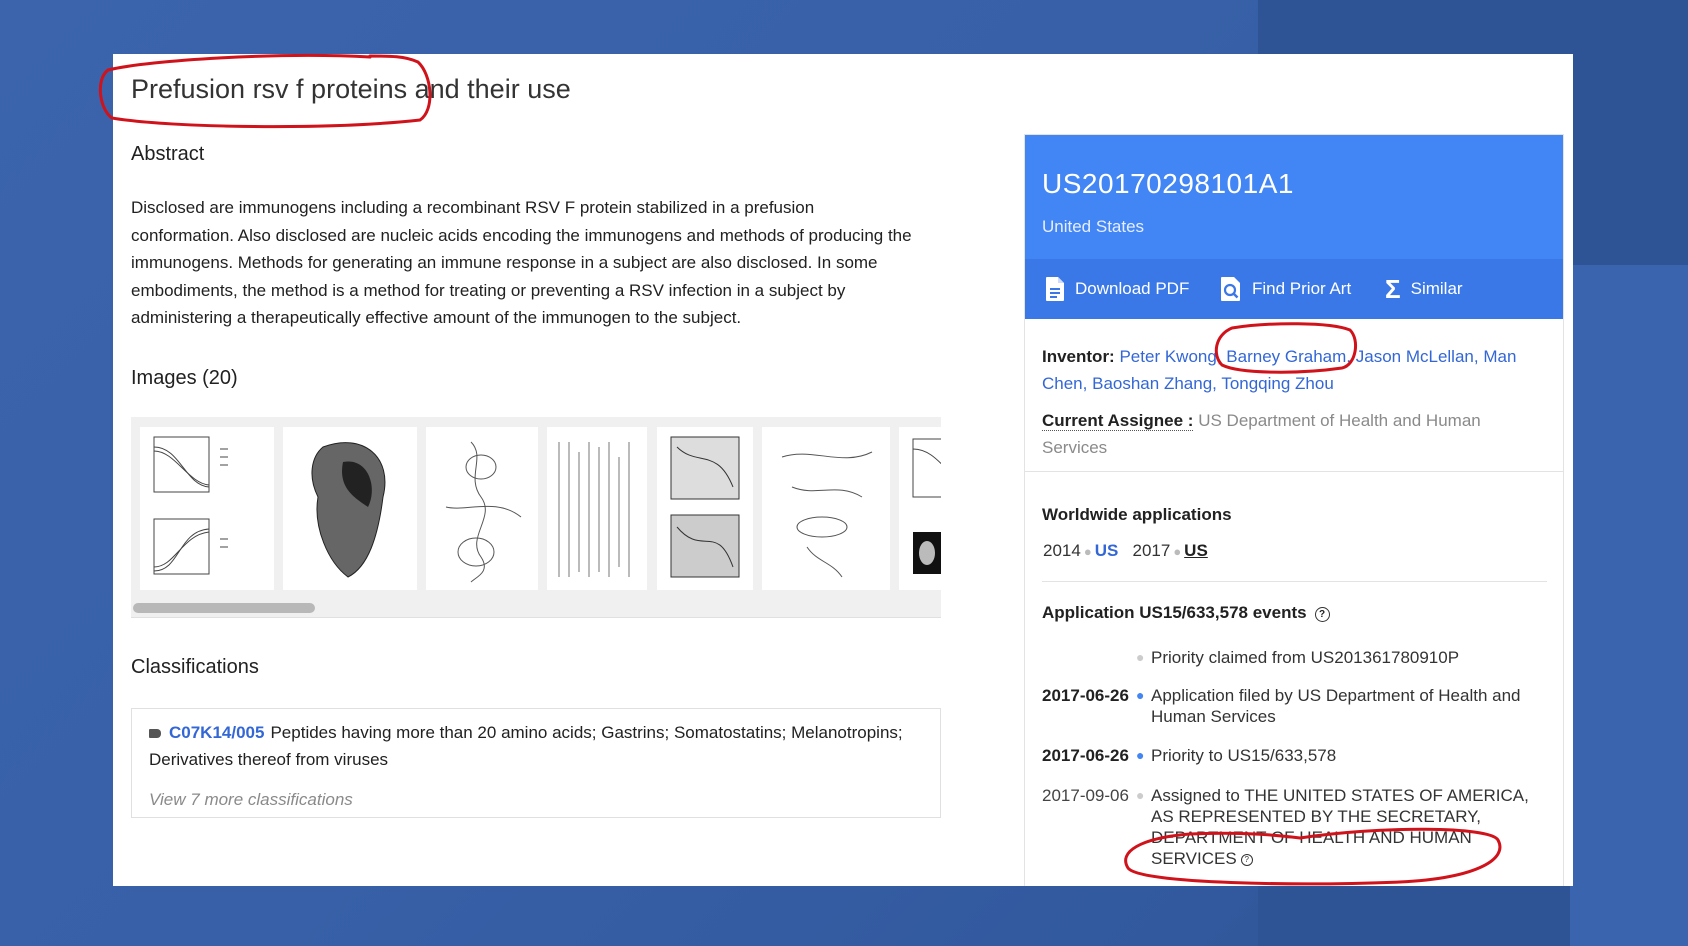 The image size is (1688, 946). What do you see at coordinates (251, 800) in the screenshot?
I see `view-more-classifications-link: View 7 more classifications` at bounding box center [251, 800].